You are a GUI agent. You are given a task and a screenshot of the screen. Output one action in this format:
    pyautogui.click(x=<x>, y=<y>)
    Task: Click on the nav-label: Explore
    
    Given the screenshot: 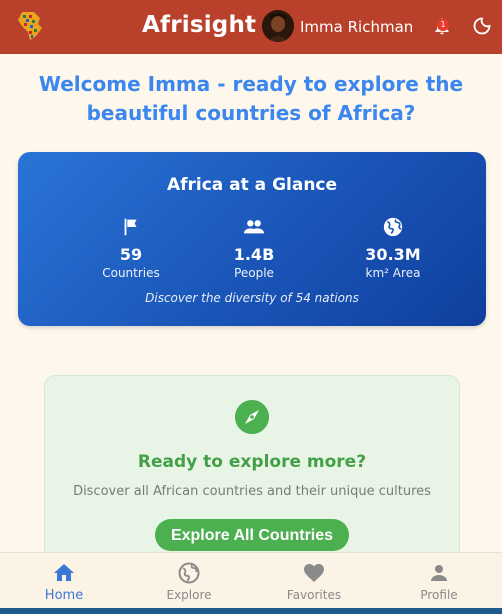 What is the action you would take?
    pyautogui.click(x=189, y=595)
    